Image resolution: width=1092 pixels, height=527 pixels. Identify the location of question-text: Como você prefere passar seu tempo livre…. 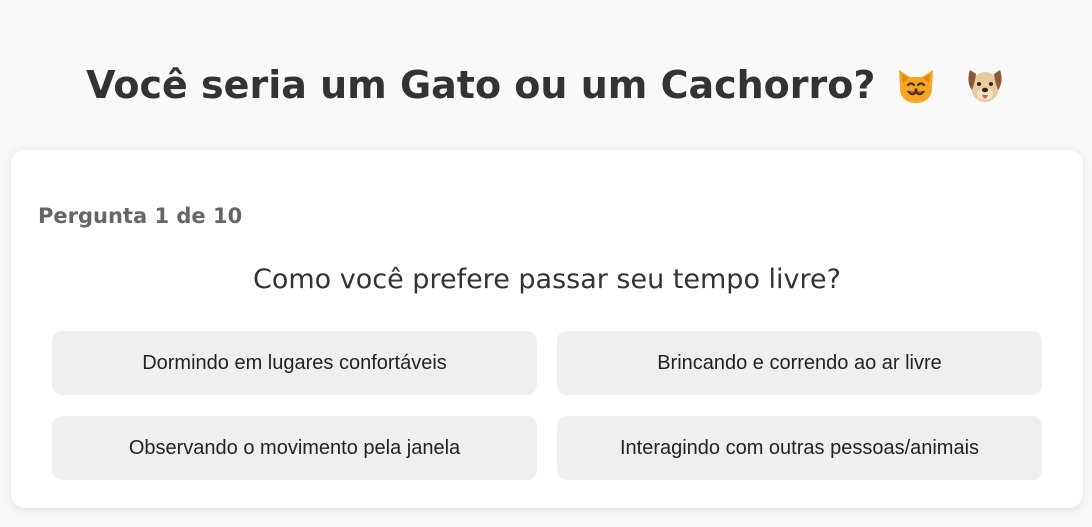
(547, 279).